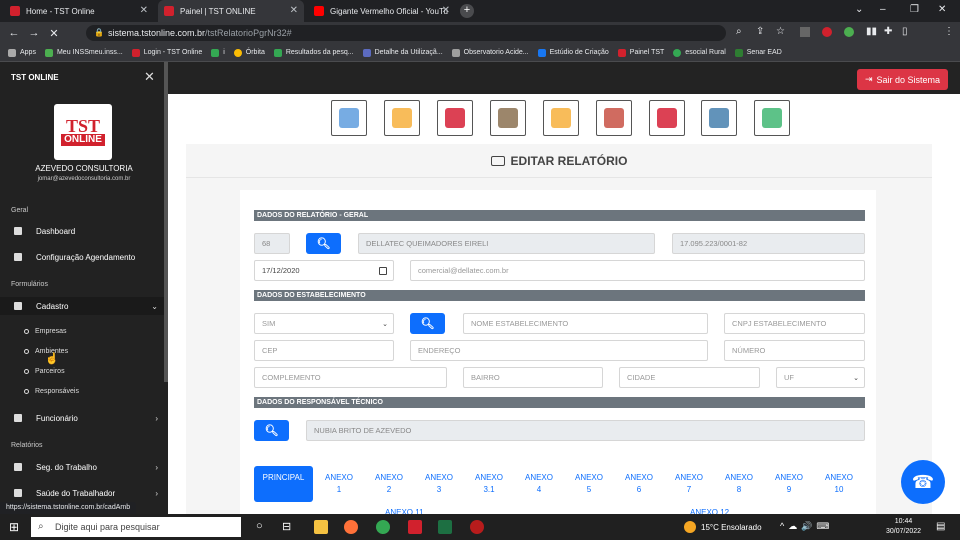 The image size is (960, 540). Describe the element at coordinates (14, 33) in the screenshot. I see `back-icon: ←` at that location.